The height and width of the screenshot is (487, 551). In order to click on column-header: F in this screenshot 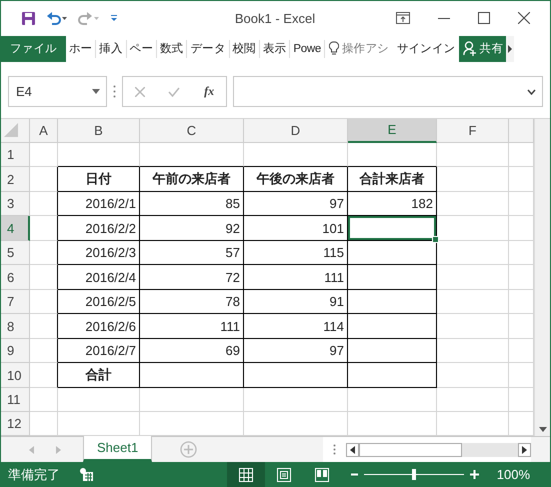, I will do `click(473, 130)`.